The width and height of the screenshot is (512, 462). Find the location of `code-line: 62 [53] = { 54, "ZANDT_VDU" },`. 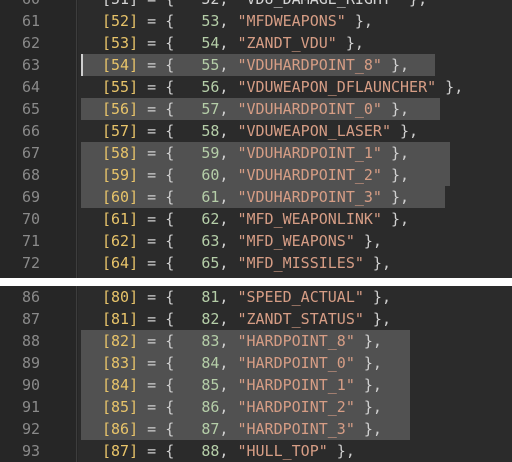

code-line: 62 [53] = { 54, "ZANDT_VDU" }, is located at coordinates (256, 43).